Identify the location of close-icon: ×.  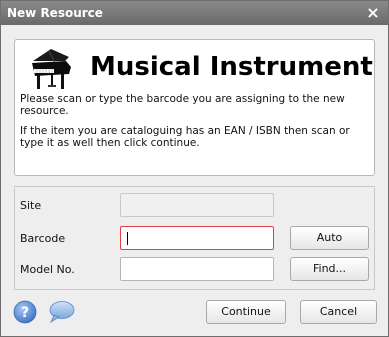
(373, 13).